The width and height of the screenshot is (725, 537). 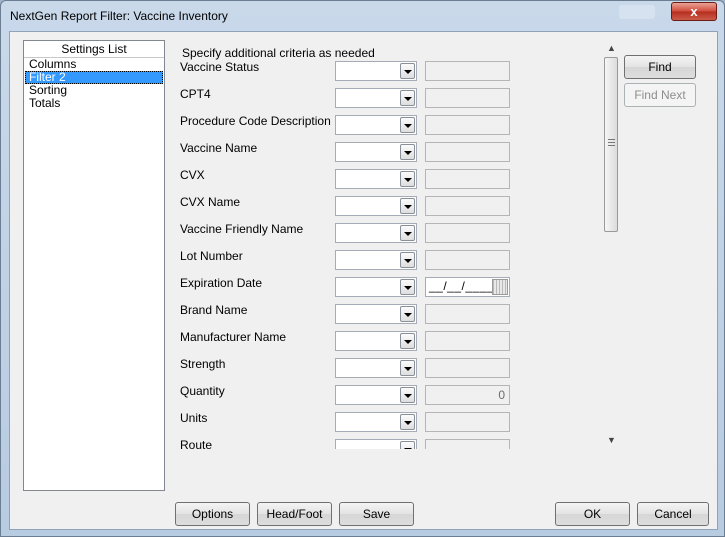 I want to click on filter-label: Strength, so click(x=203, y=364).